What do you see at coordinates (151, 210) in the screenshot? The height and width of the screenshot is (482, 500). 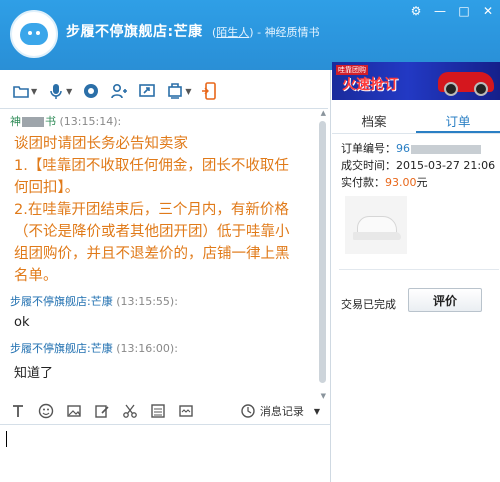 I see `message-line: 2.在哇靠开团结束后，三个月内，有新价格` at bounding box center [151, 210].